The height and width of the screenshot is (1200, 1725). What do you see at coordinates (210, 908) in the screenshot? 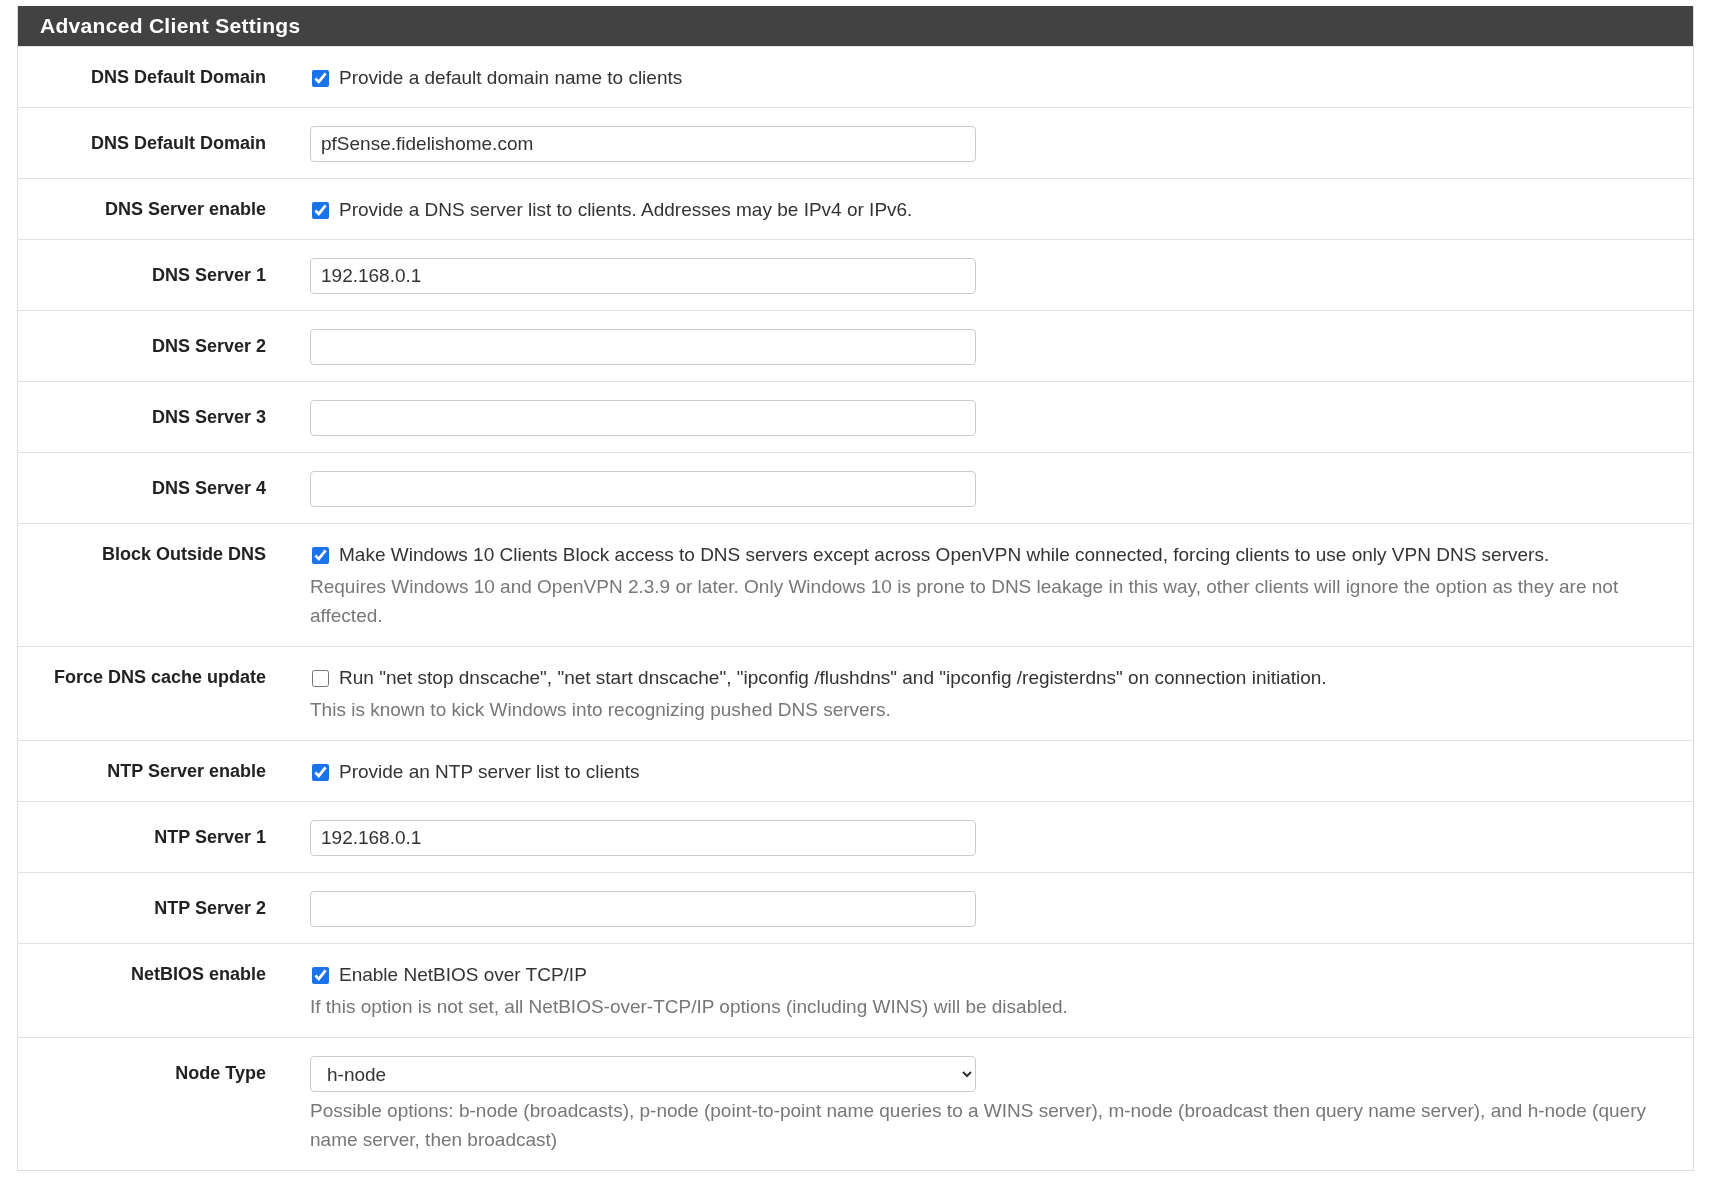
I see `field-label: NTP Server 2` at bounding box center [210, 908].